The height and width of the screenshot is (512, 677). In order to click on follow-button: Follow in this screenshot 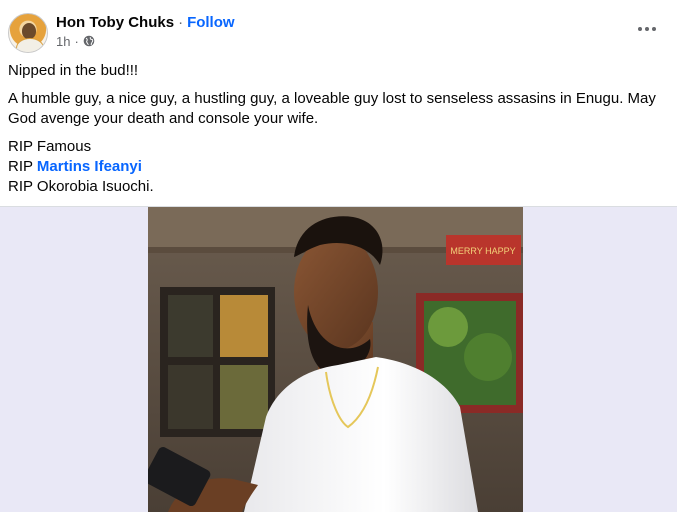, I will do `click(211, 22)`.